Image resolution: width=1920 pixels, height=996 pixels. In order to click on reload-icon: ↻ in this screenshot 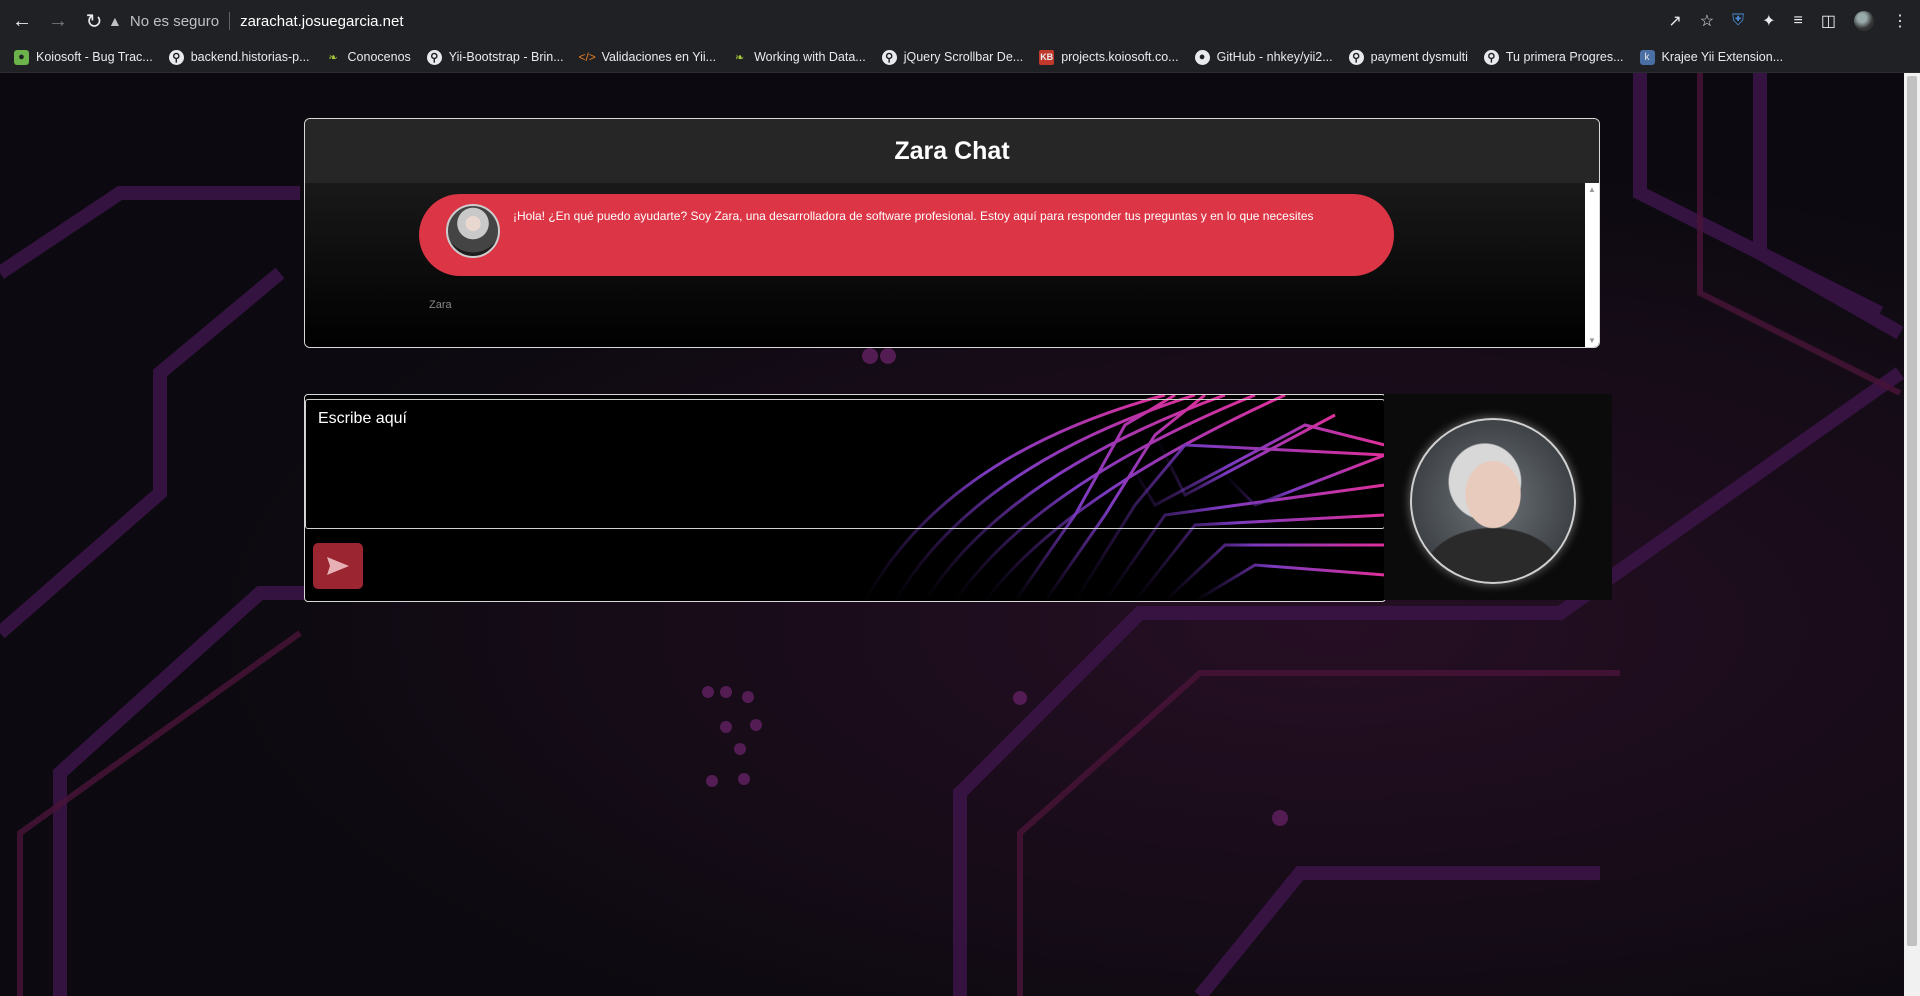, I will do `click(94, 21)`.